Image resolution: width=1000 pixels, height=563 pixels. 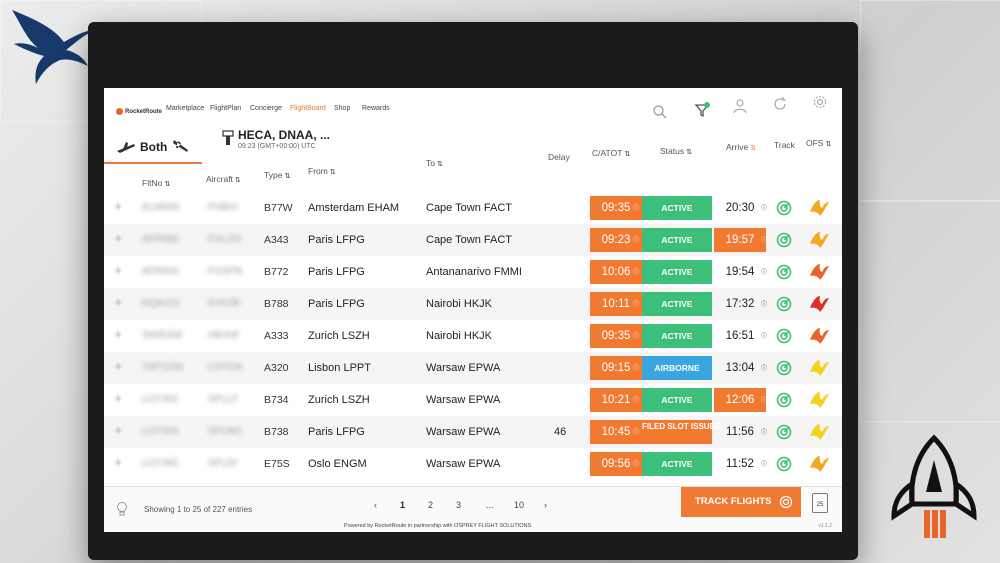 What do you see at coordinates (741, 502) in the screenshot?
I see `track-flights-button: TRACK FLIGHTS` at bounding box center [741, 502].